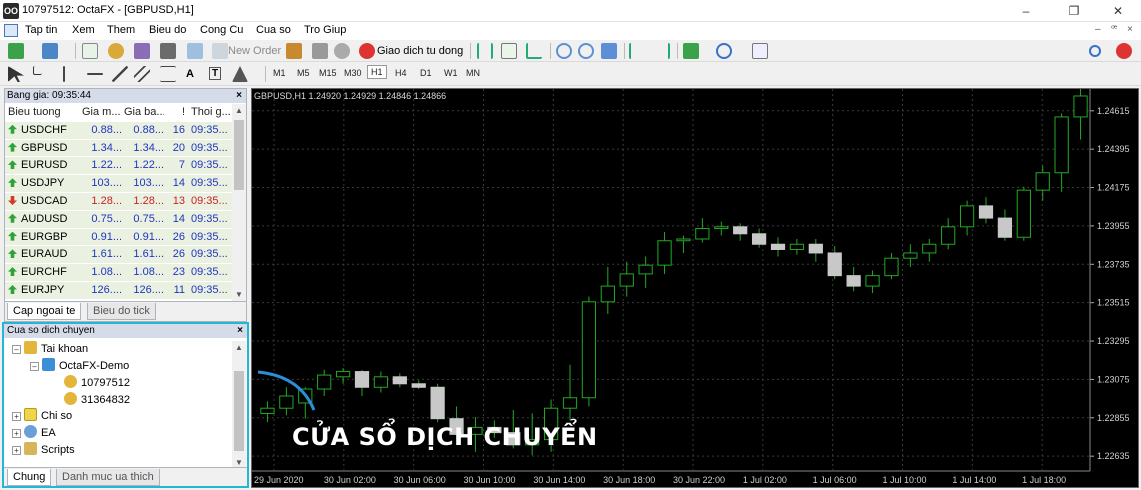 The width and height of the screenshot is (1141, 490). Describe the element at coordinates (1026, 11) in the screenshot. I see `minimize-button: –` at that location.